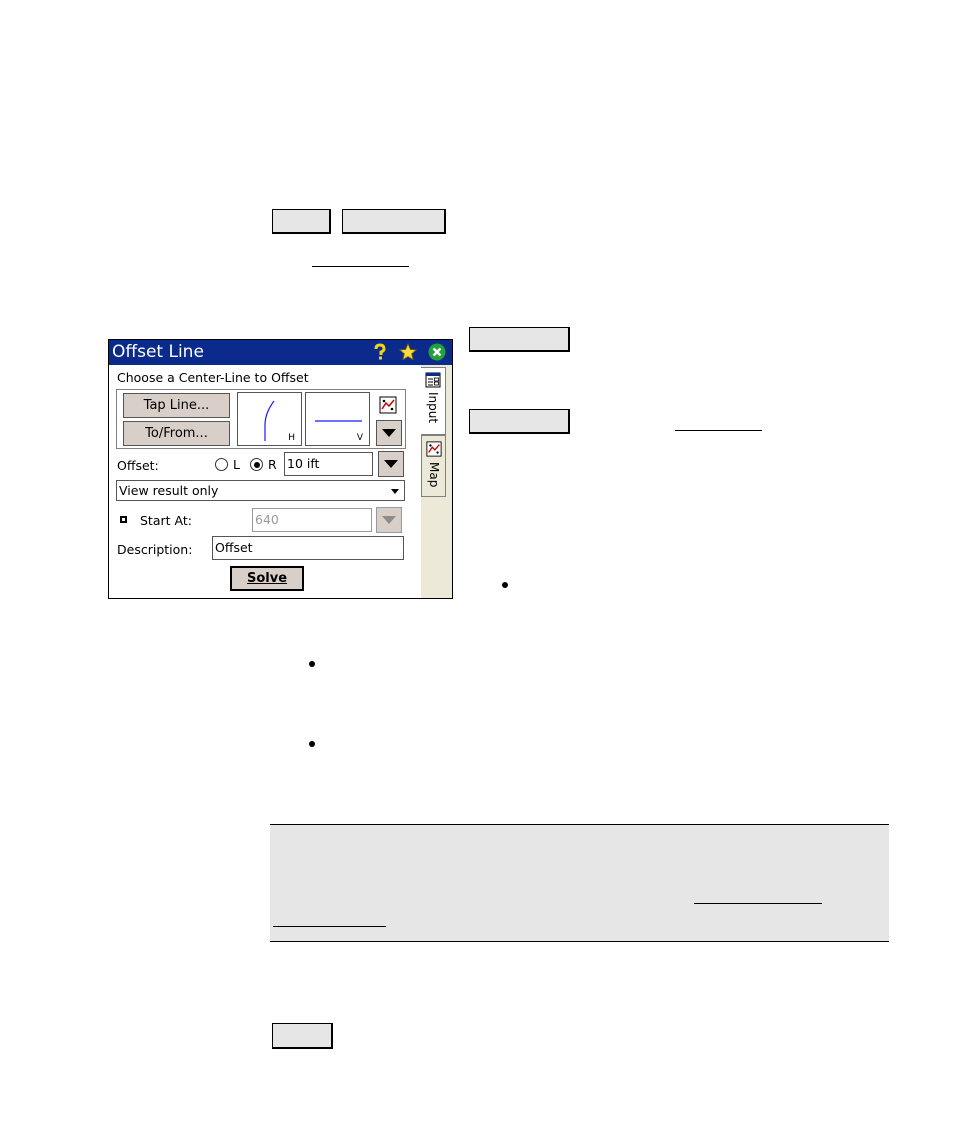 The width and height of the screenshot is (954, 1146). Describe the element at coordinates (337, 419) in the screenshot. I see `vertical-preview: V` at that location.